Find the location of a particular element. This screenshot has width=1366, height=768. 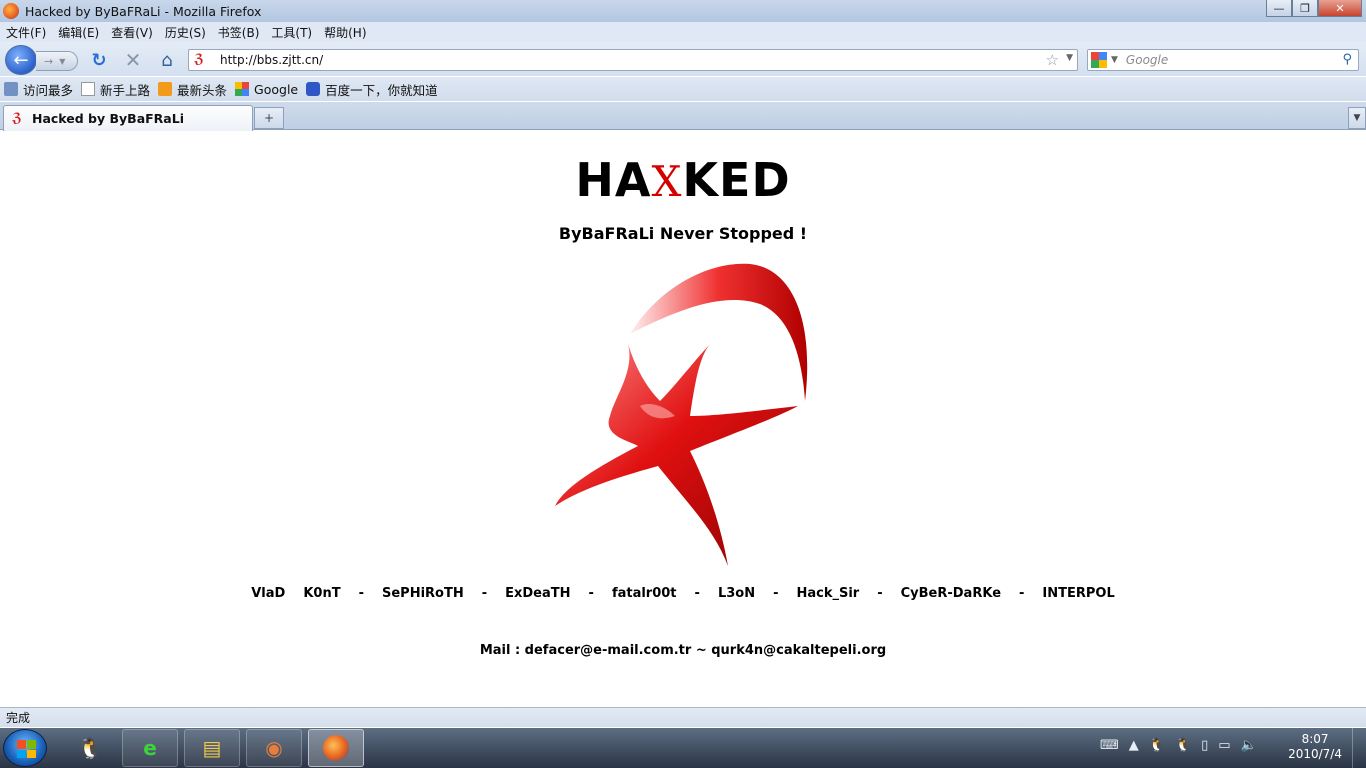

show-desktop-button is located at coordinates (1359, 748).